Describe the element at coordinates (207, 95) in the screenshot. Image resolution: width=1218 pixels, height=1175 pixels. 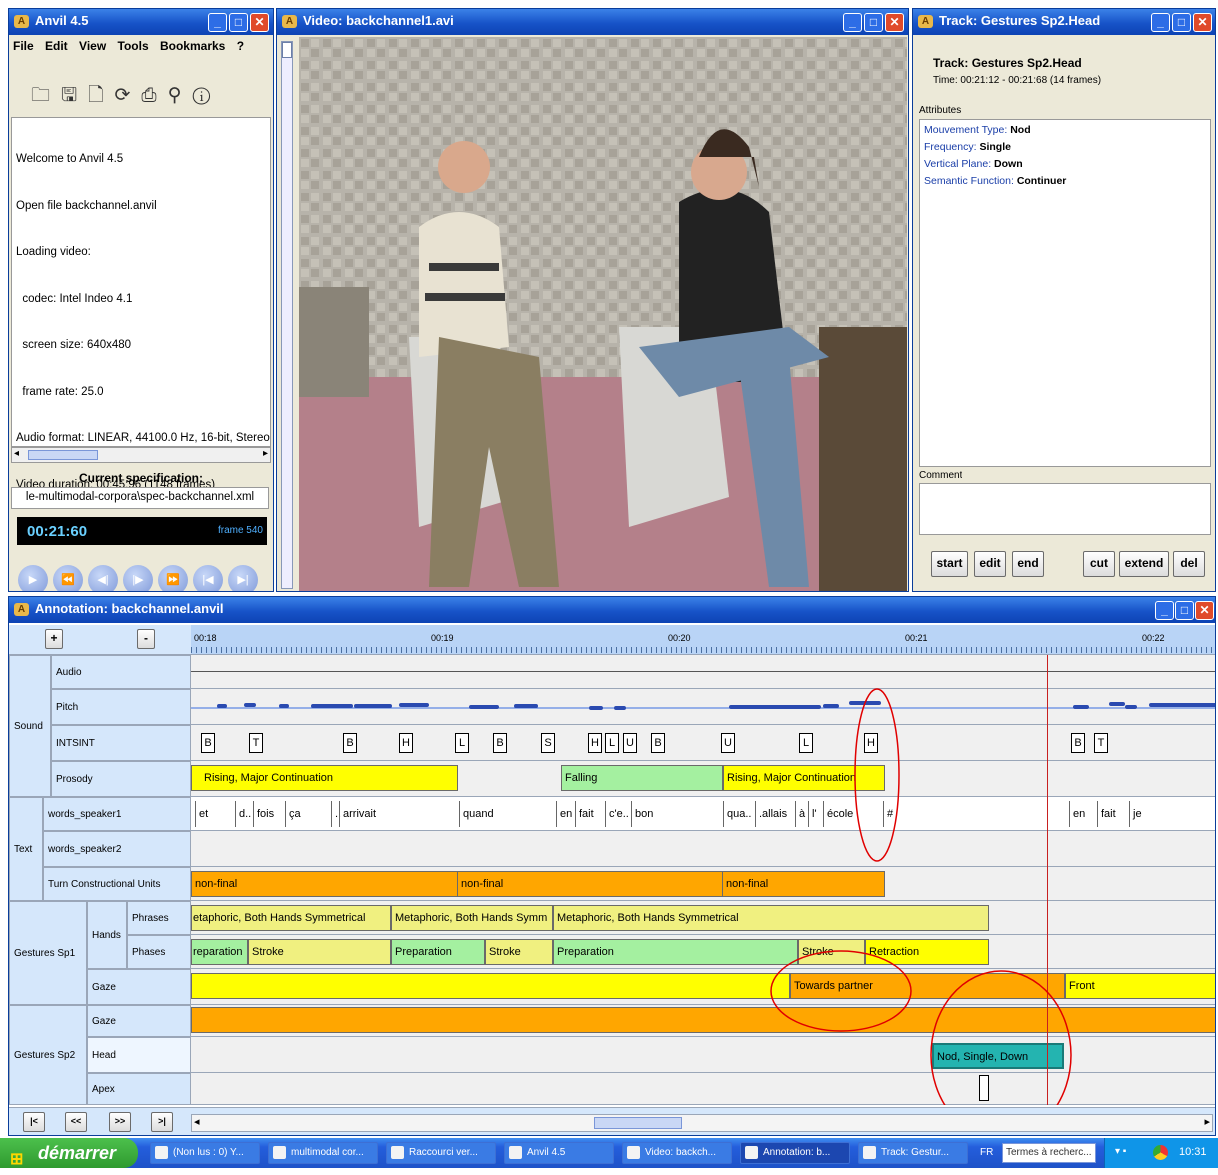
I see `info-icon: ⓘ` at that location.